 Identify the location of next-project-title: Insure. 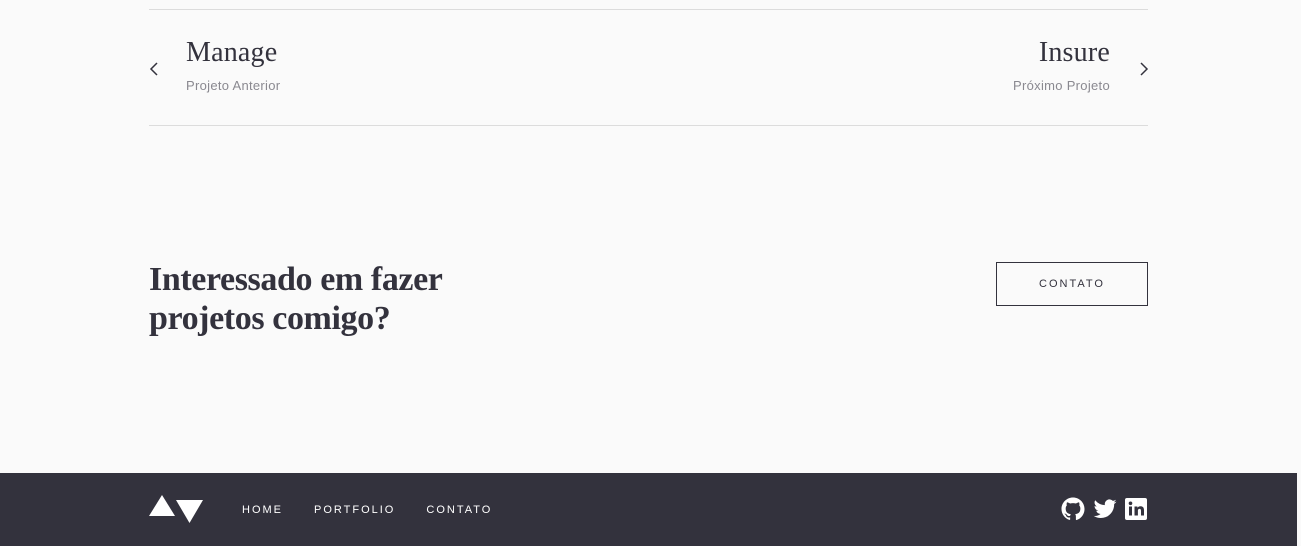
(1074, 52).